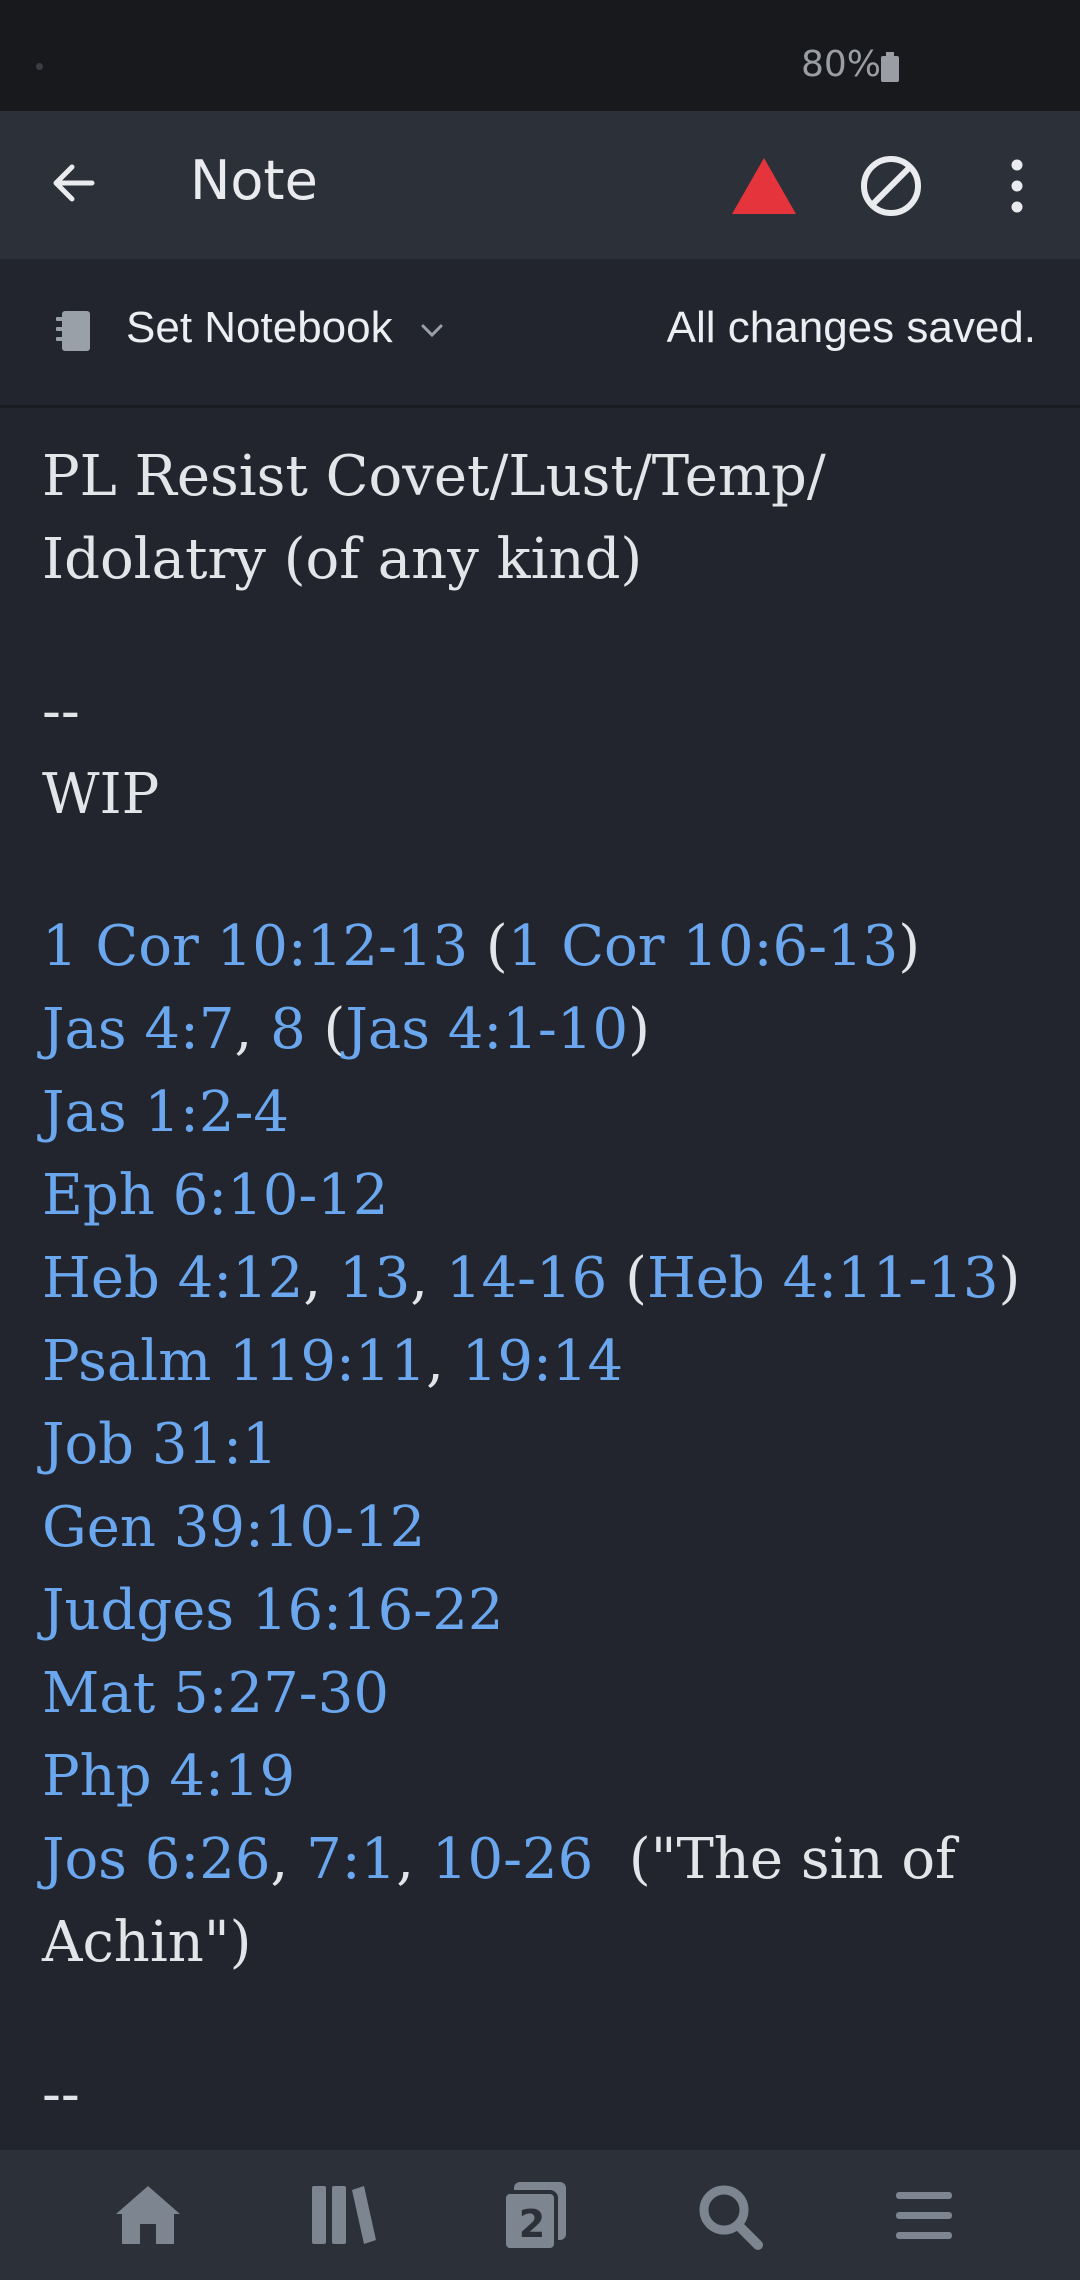 This screenshot has height=2280, width=1080. What do you see at coordinates (1017, 186) in the screenshot?
I see `more-options-icon` at bounding box center [1017, 186].